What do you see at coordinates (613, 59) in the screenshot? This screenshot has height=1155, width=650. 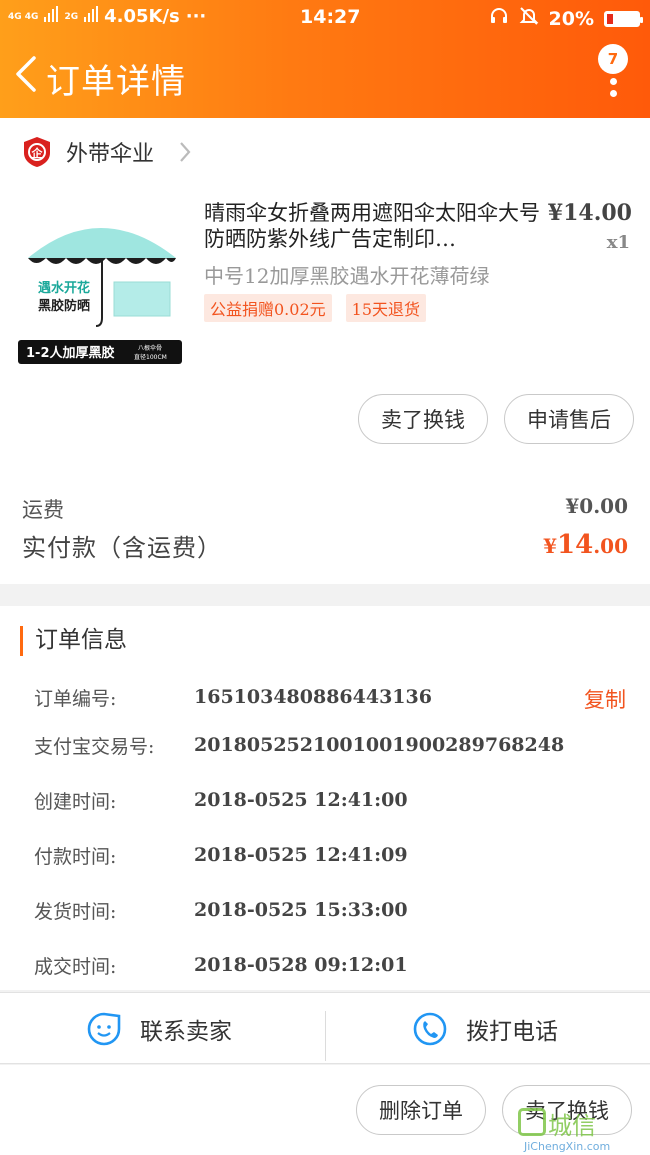 I see `notification-badge: 7` at bounding box center [613, 59].